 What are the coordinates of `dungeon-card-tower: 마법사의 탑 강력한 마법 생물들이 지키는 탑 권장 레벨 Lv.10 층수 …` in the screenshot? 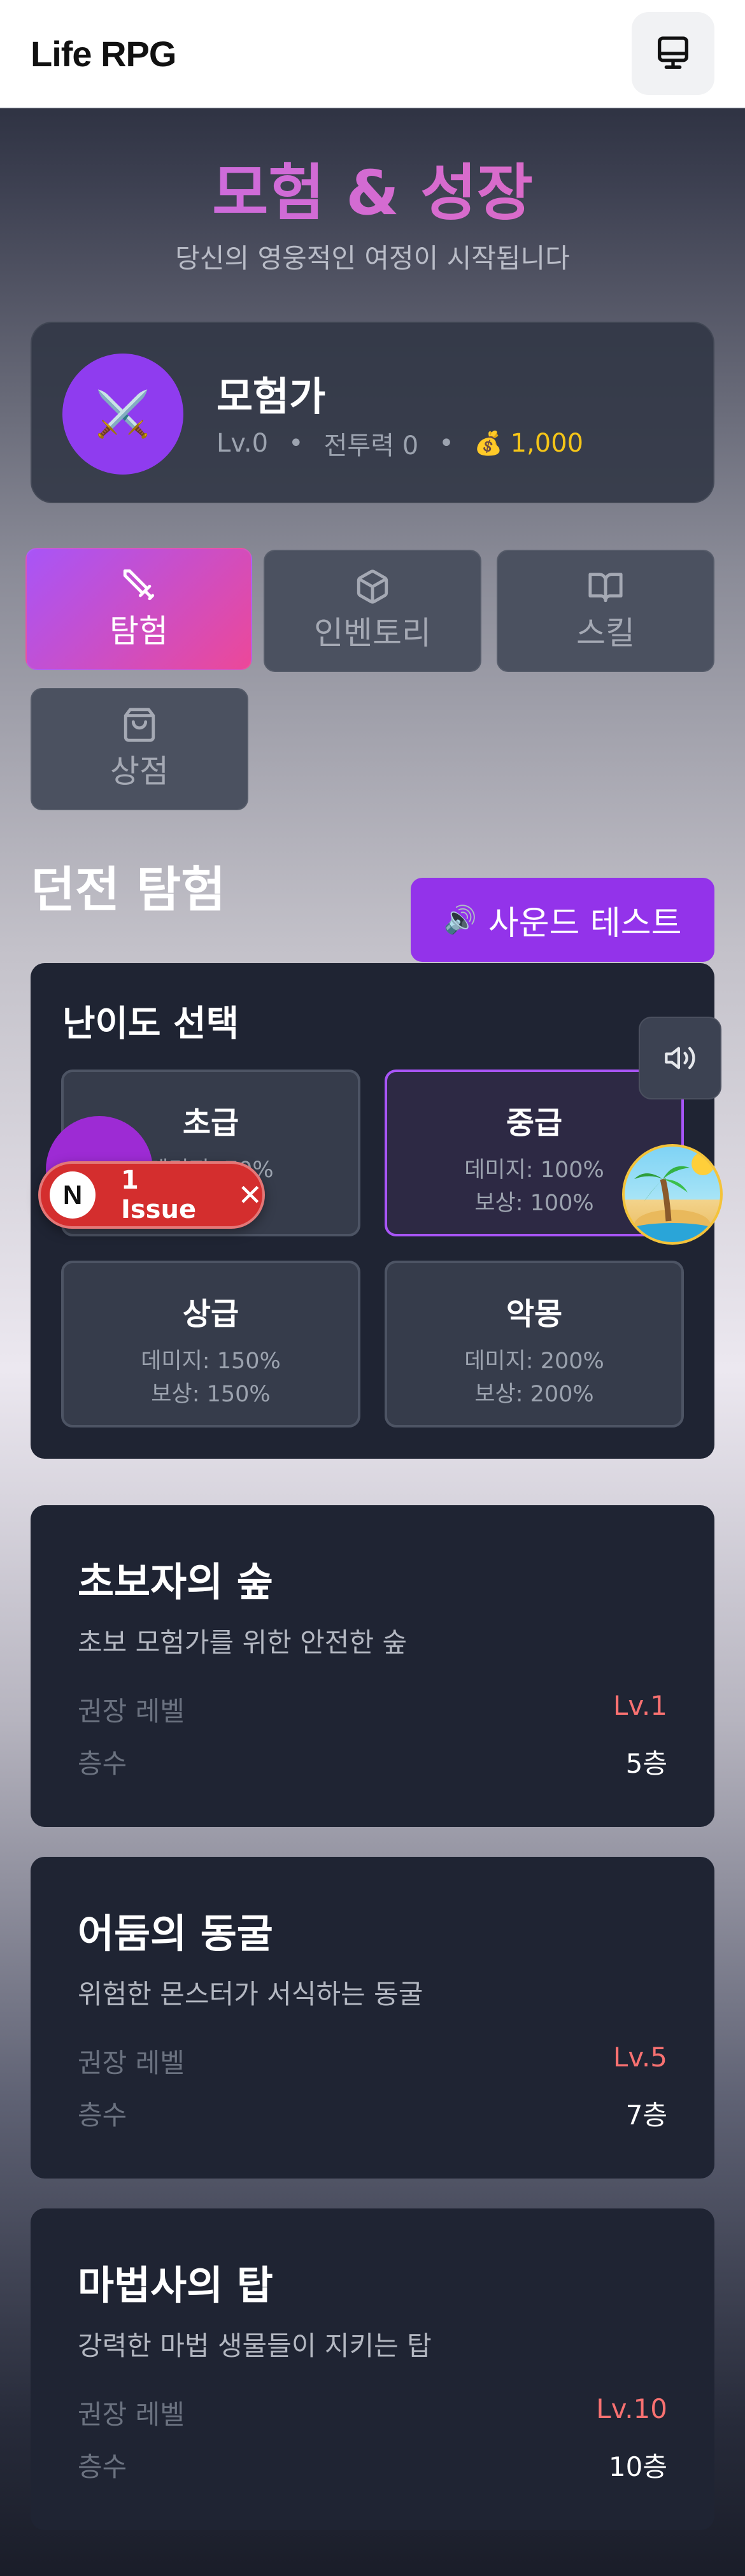 It's located at (372, 2369).